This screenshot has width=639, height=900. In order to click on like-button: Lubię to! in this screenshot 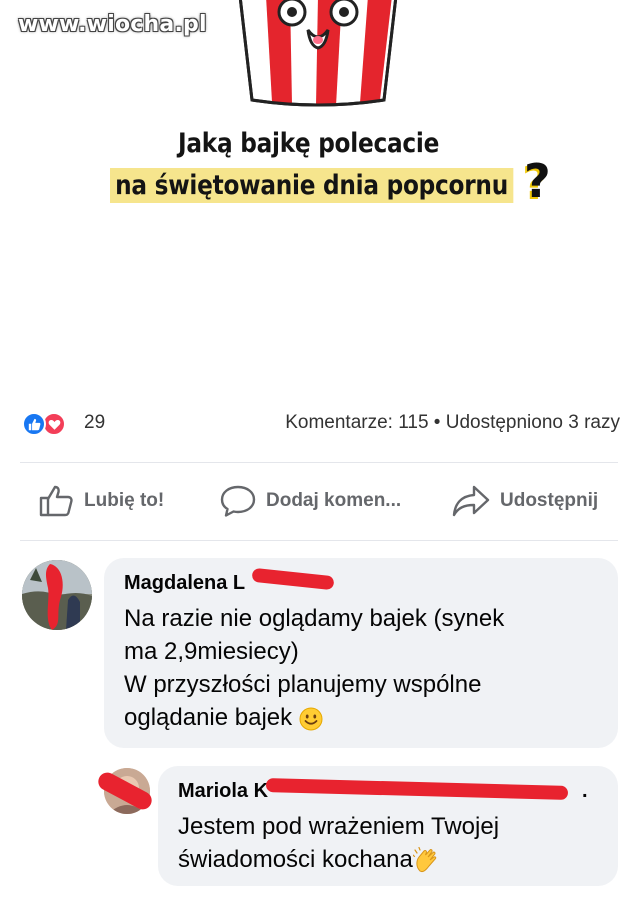, I will do `click(101, 501)`.